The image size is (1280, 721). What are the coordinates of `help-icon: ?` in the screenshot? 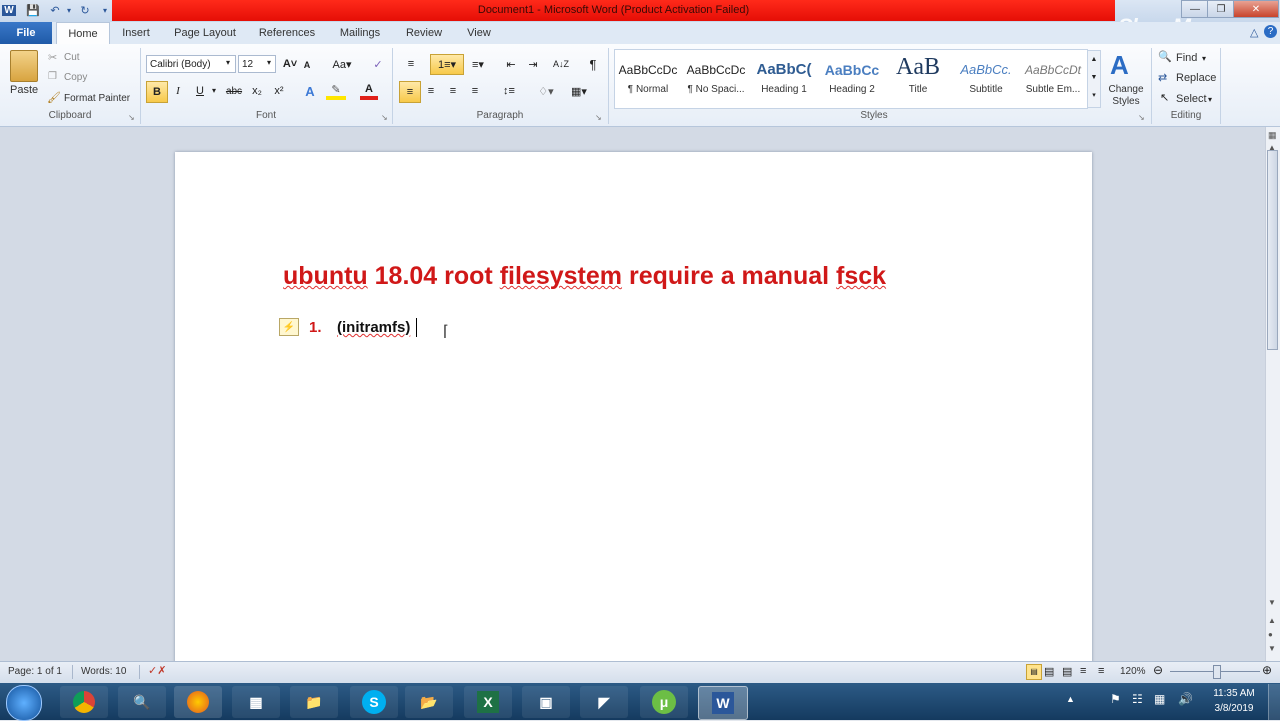 It's located at (1270, 31).